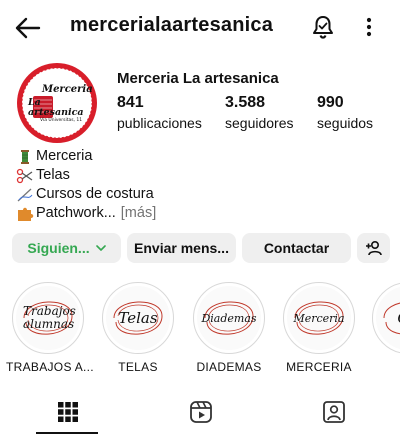  I want to click on add-user-icon, so click(373, 248).